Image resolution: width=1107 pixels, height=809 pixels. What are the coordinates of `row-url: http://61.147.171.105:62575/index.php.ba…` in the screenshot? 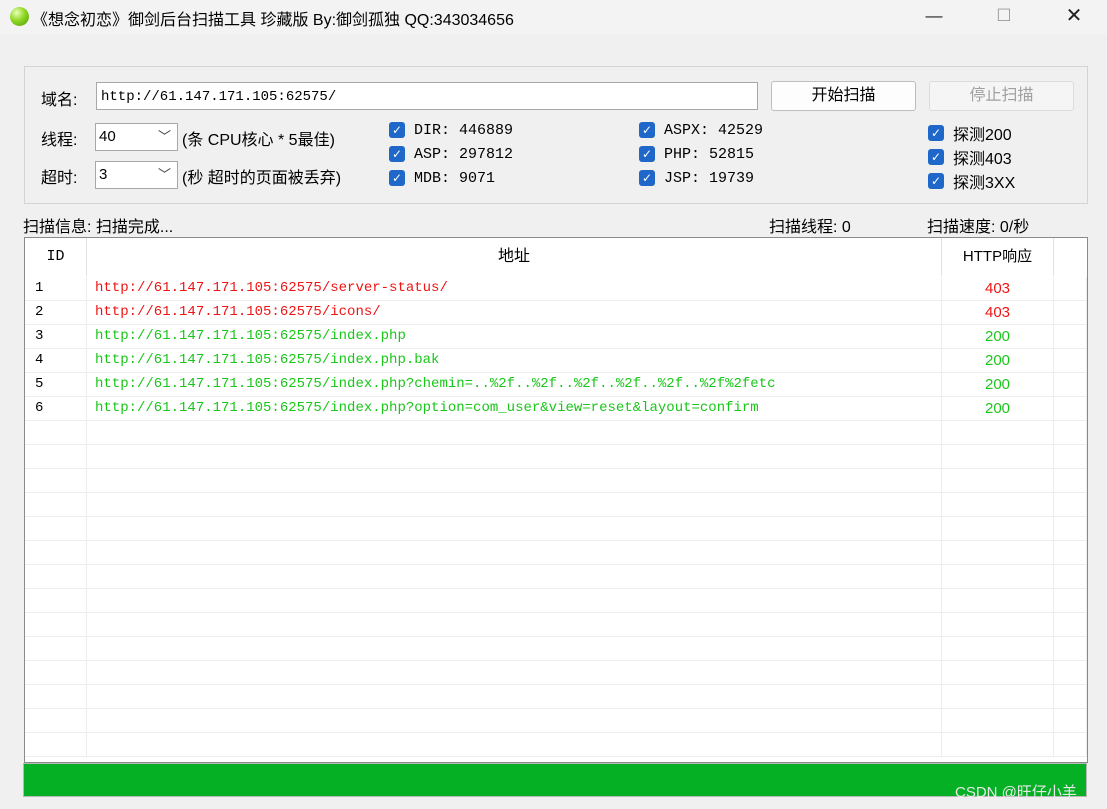 It's located at (514, 361).